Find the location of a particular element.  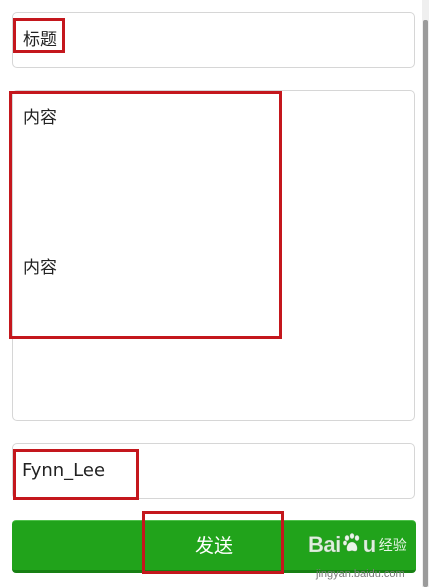

send-button: 发送 is located at coordinates (214, 546).